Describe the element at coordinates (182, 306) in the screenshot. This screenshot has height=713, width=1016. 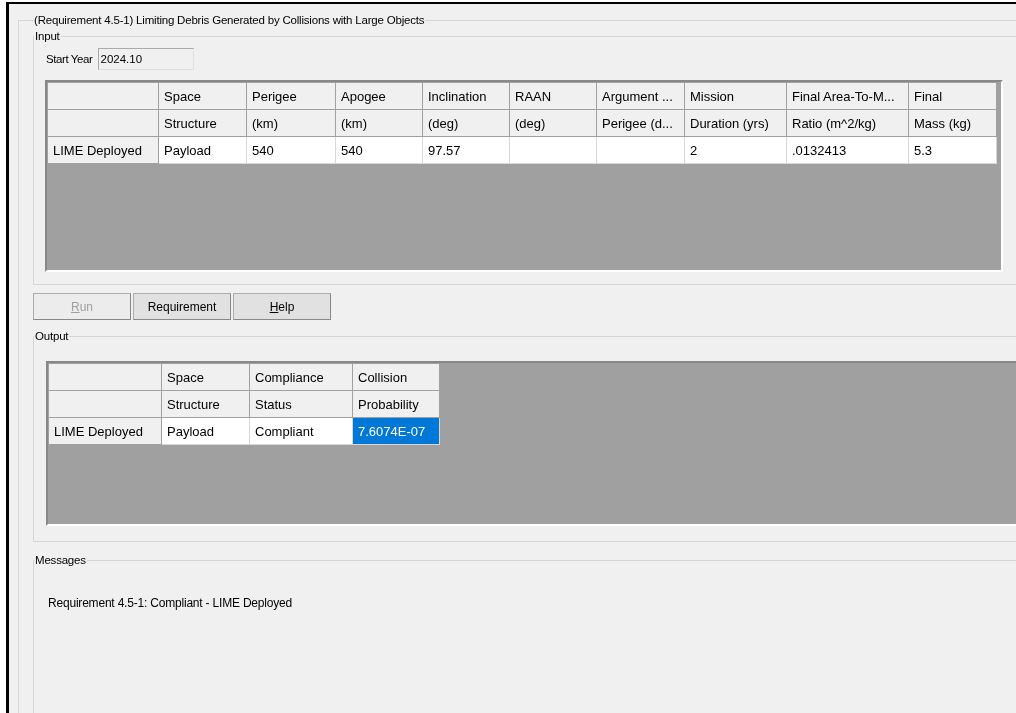
I see `action-button: Requirement` at that location.